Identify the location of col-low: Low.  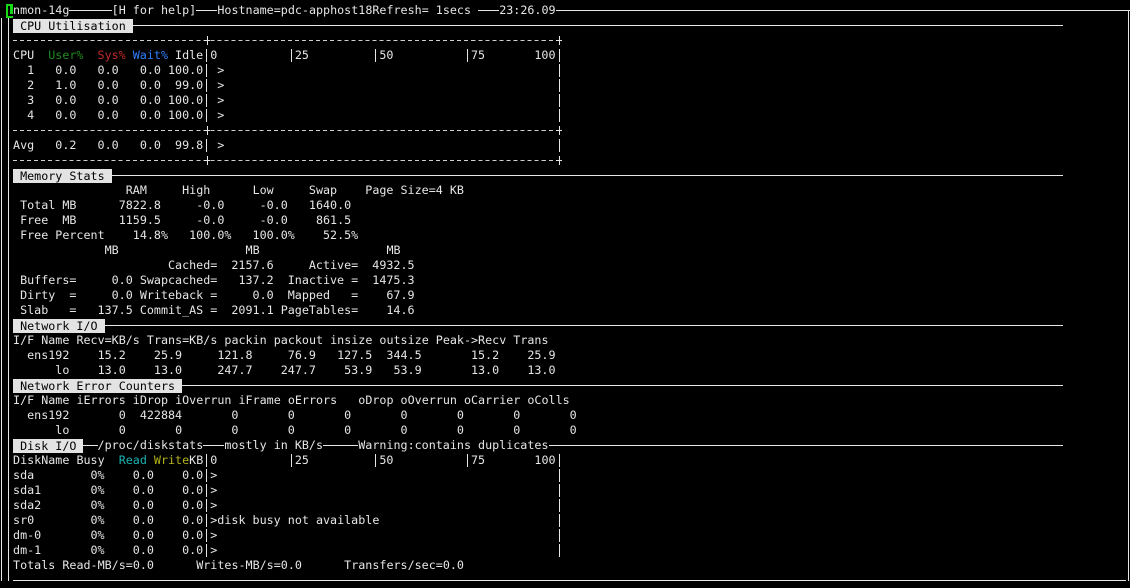
(263, 190).